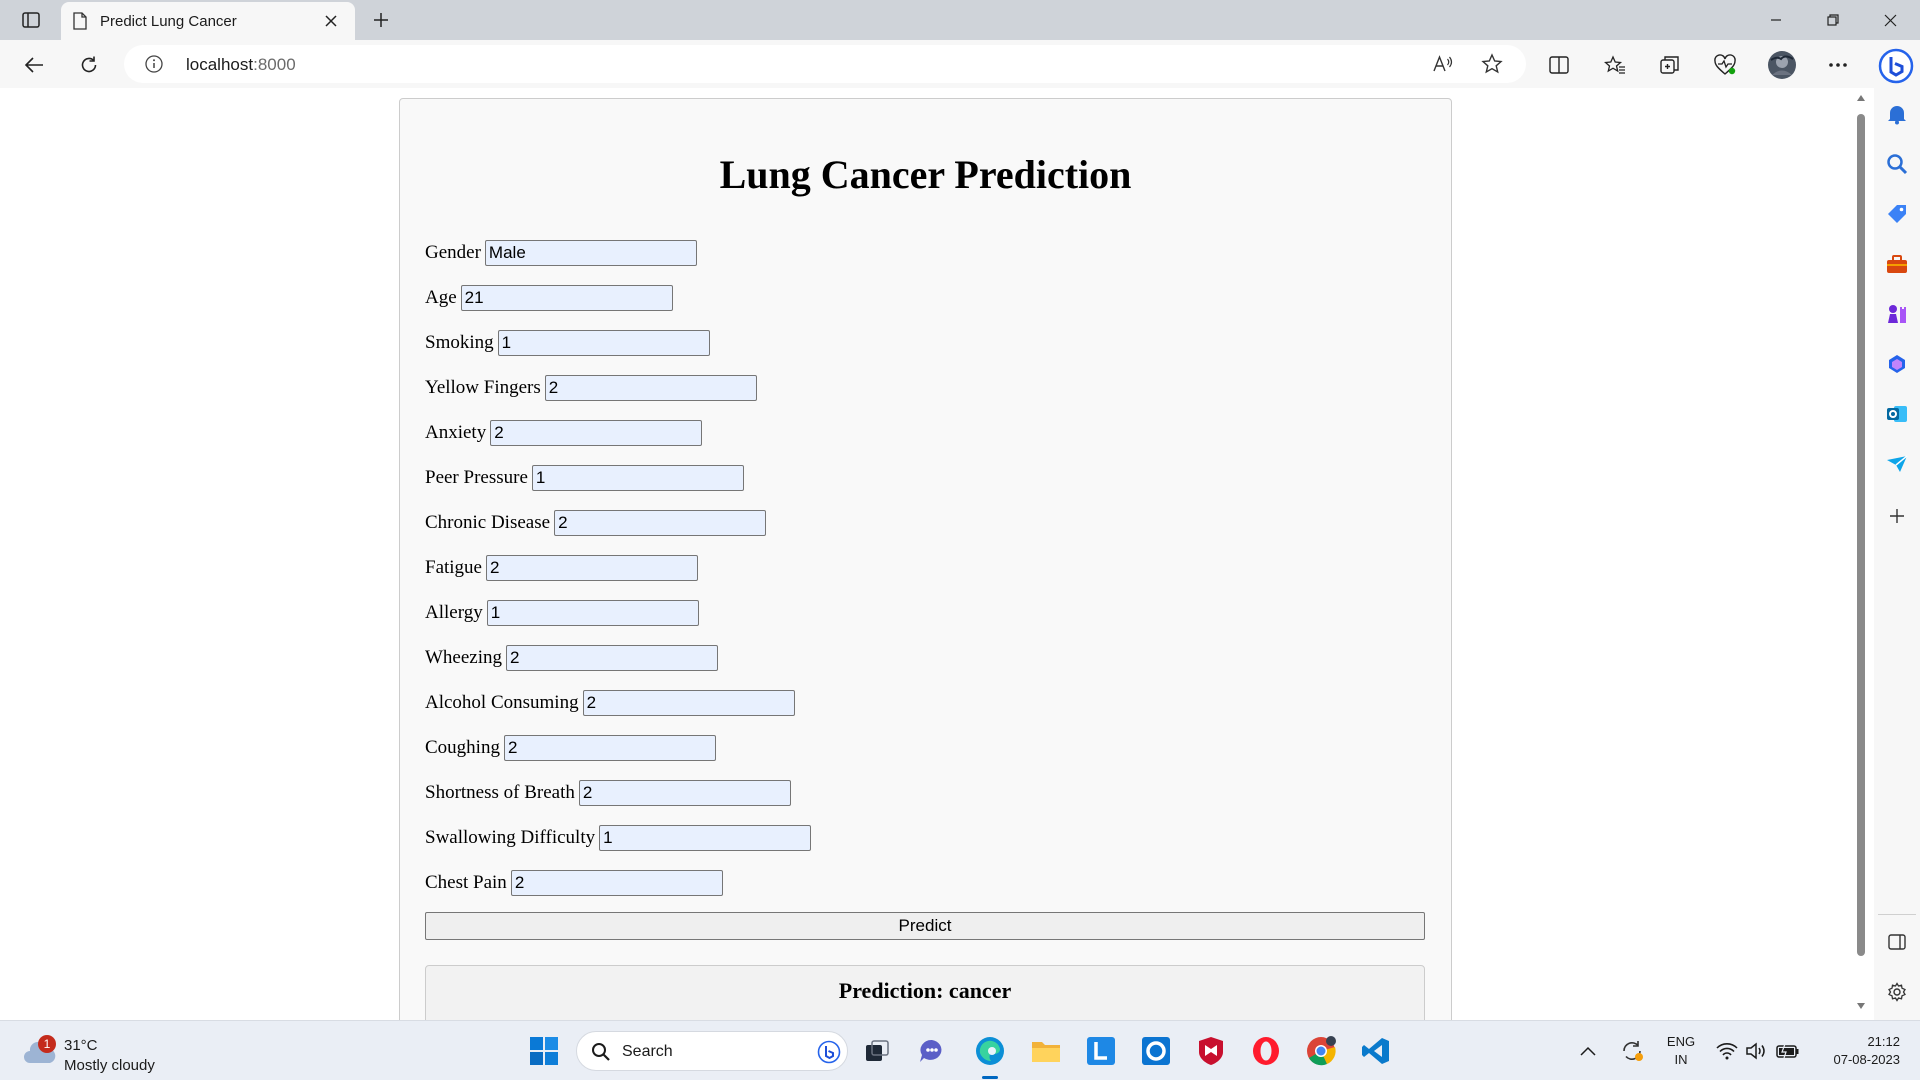 The image size is (1920, 1080). I want to click on peer-pressure-input, so click(637, 477).